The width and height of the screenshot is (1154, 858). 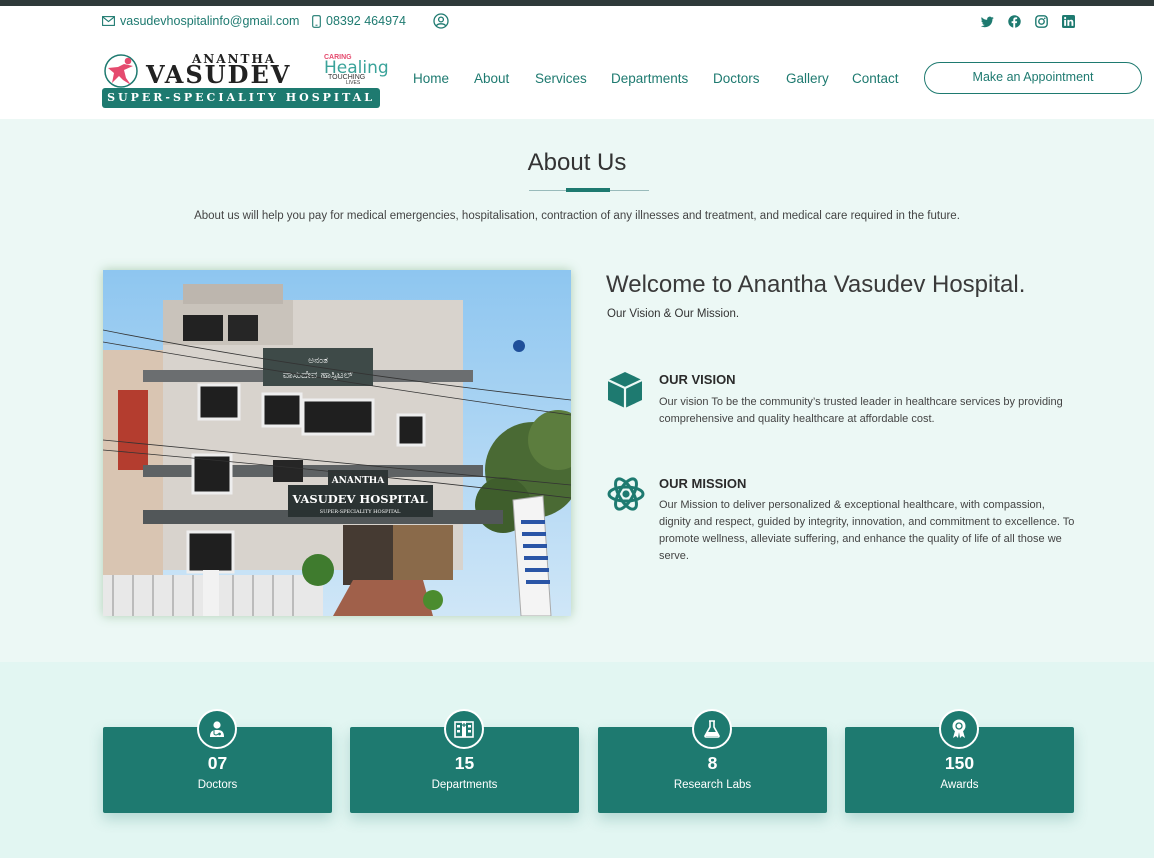 I want to click on kannada-sign-name: ವಾಸುದೇವ ಹಾಸ್ಪಿಟಲ್, so click(x=318, y=375).